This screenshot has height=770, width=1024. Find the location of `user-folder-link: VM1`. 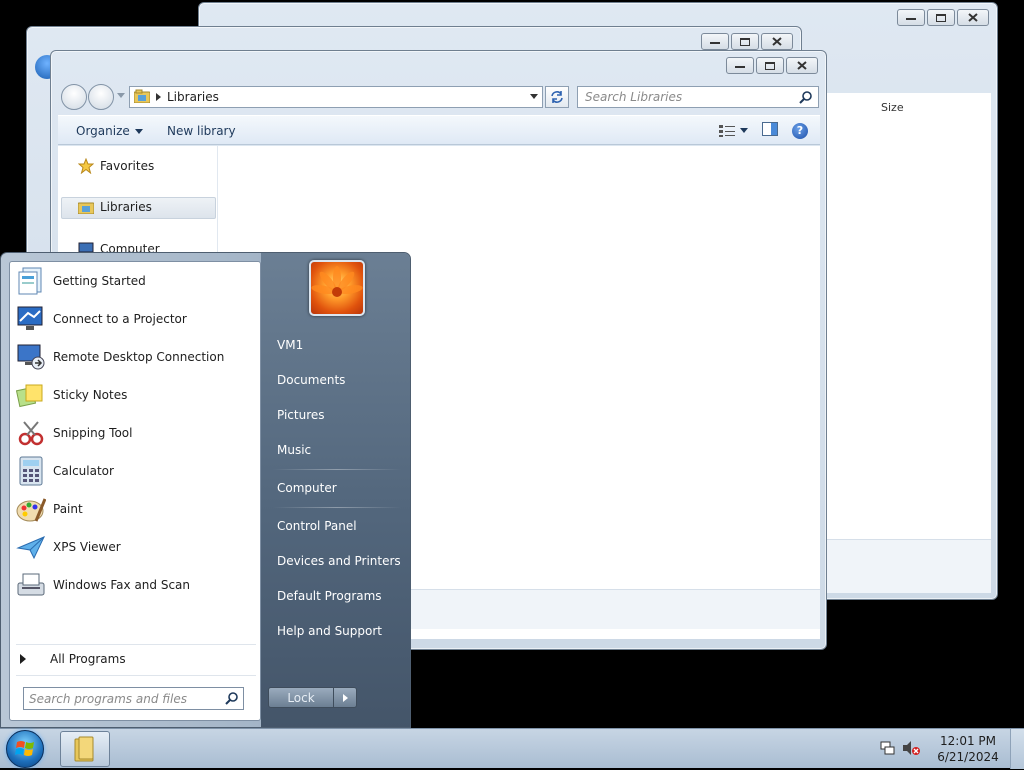

user-folder-link: VM1 is located at coordinates (290, 345).